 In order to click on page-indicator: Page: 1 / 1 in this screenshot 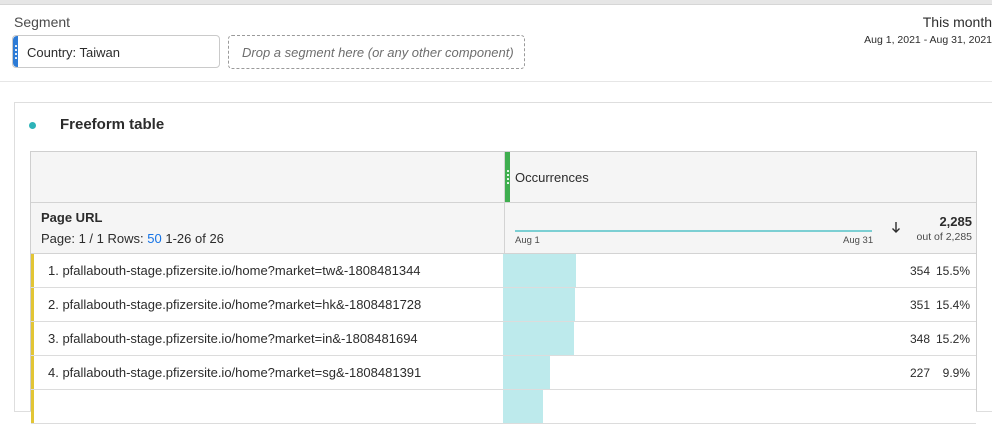, I will do `click(72, 238)`.